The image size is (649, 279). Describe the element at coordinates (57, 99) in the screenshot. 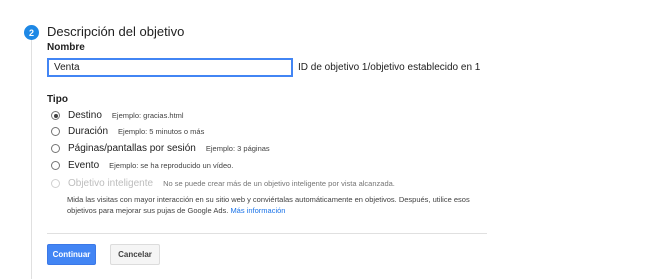

I see `type-label: Tipo` at that location.